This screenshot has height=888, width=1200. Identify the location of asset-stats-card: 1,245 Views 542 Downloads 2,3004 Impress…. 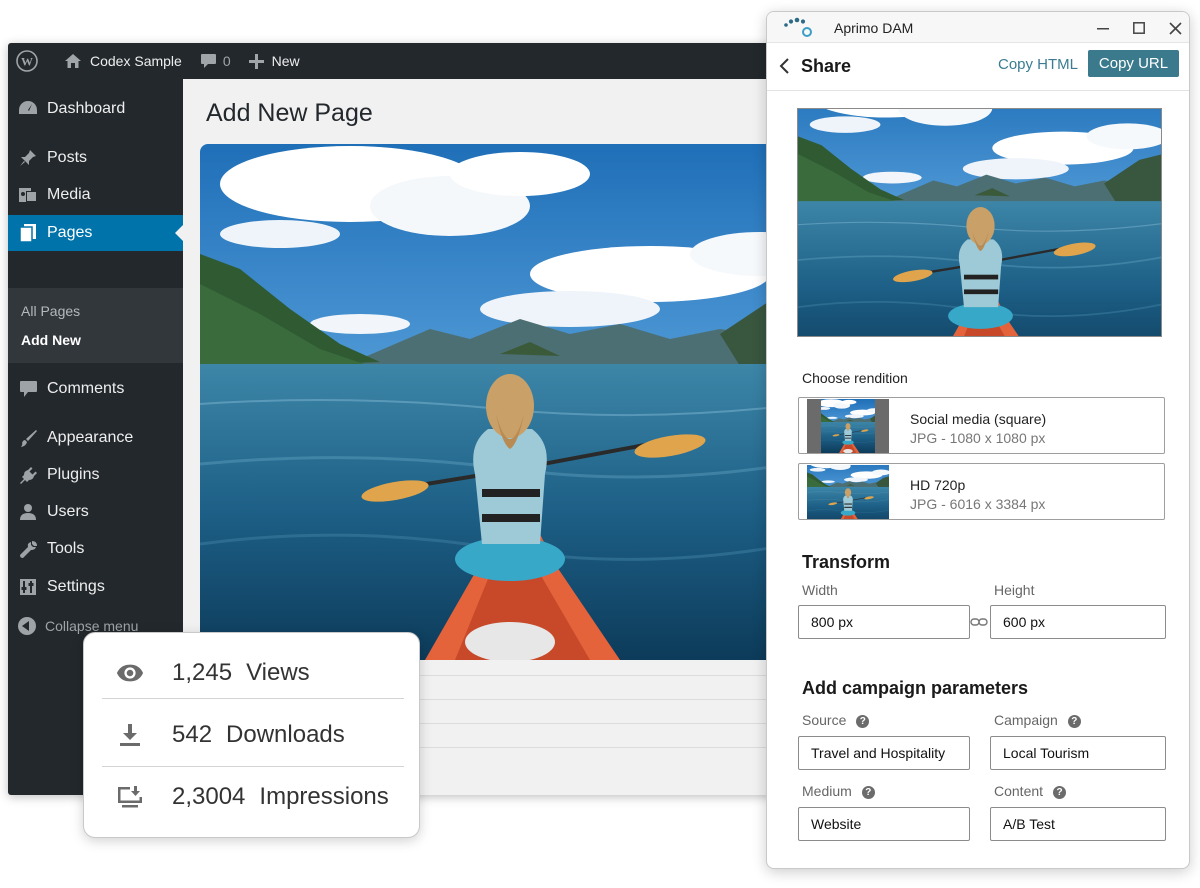
(251, 735).